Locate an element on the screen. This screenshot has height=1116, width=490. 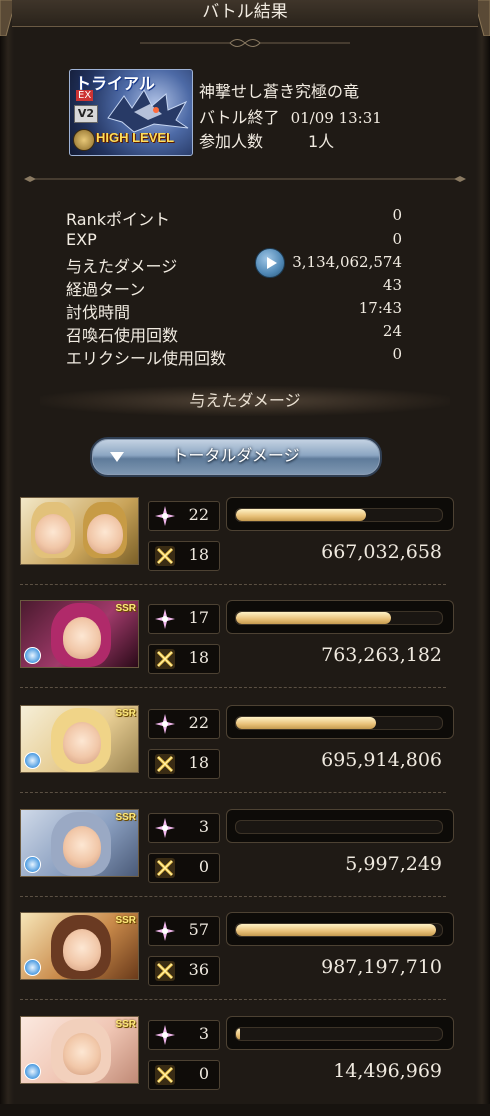
stat-label-rank-points: Rankポイント is located at coordinates (118, 219).